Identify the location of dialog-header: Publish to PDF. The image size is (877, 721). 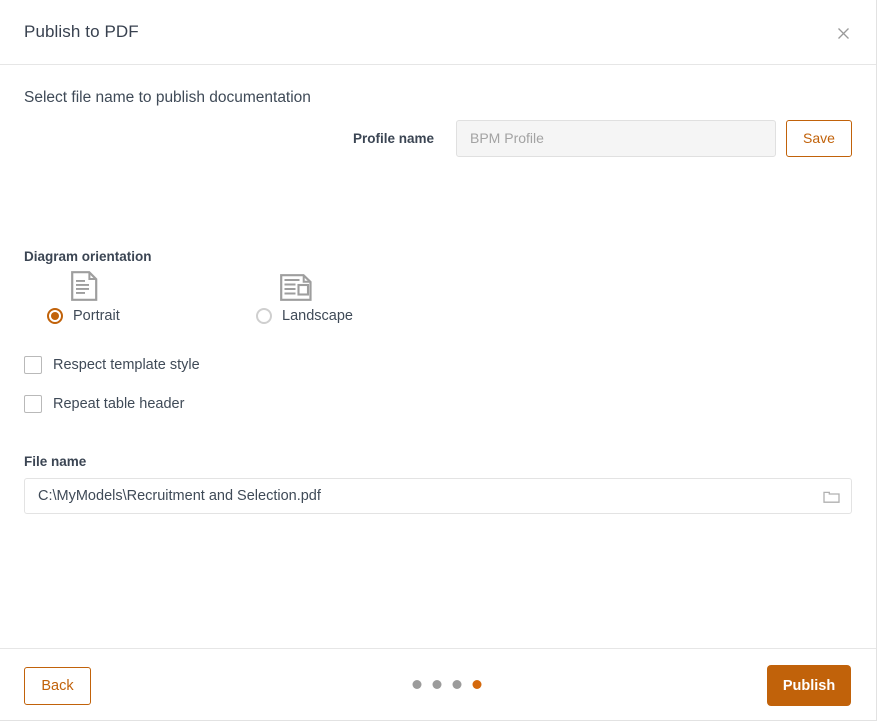
(438, 32).